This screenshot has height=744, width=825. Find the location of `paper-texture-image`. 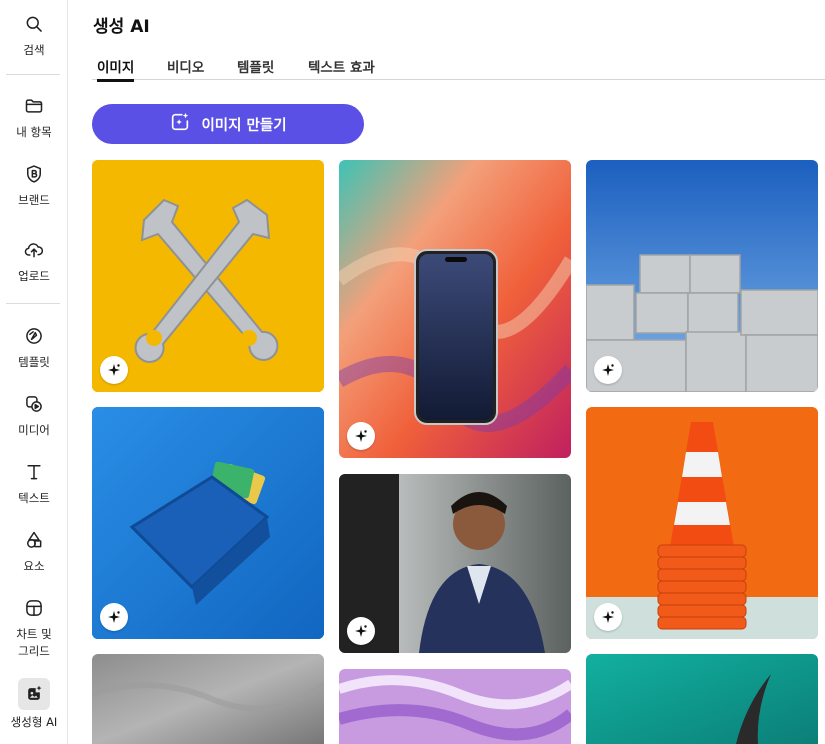

paper-texture-image is located at coordinates (208, 699).